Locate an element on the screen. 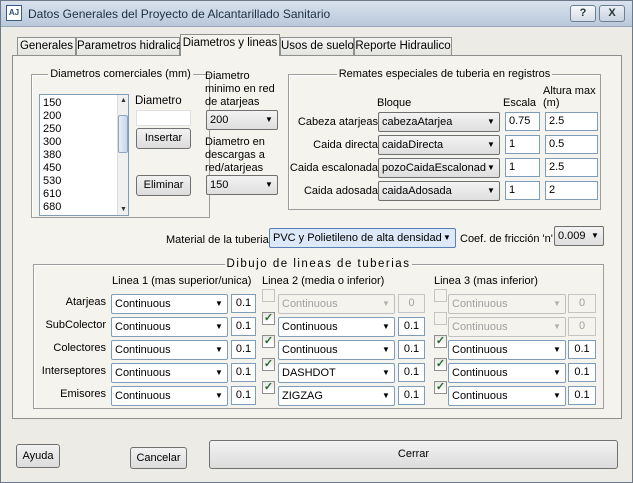 The width and height of the screenshot is (633, 483). coef-select: 0.009 ▼ is located at coordinates (579, 236).